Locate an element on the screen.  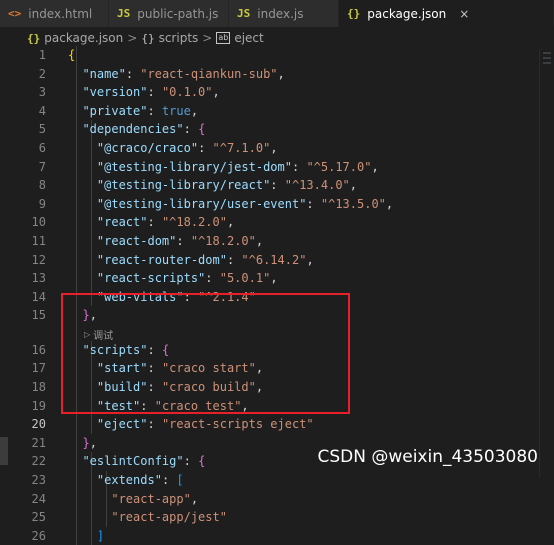
code-line: 6 "@craco/craco": "^7.1.0", is located at coordinates (270, 148).